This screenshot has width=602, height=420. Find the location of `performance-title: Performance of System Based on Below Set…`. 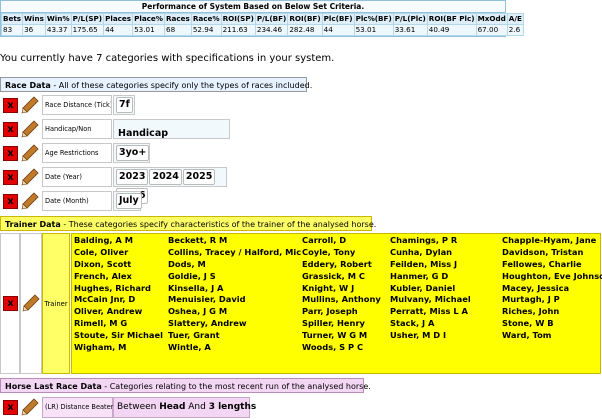

performance-title: Performance of System Based on Below Set… is located at coordinates (253, 7).